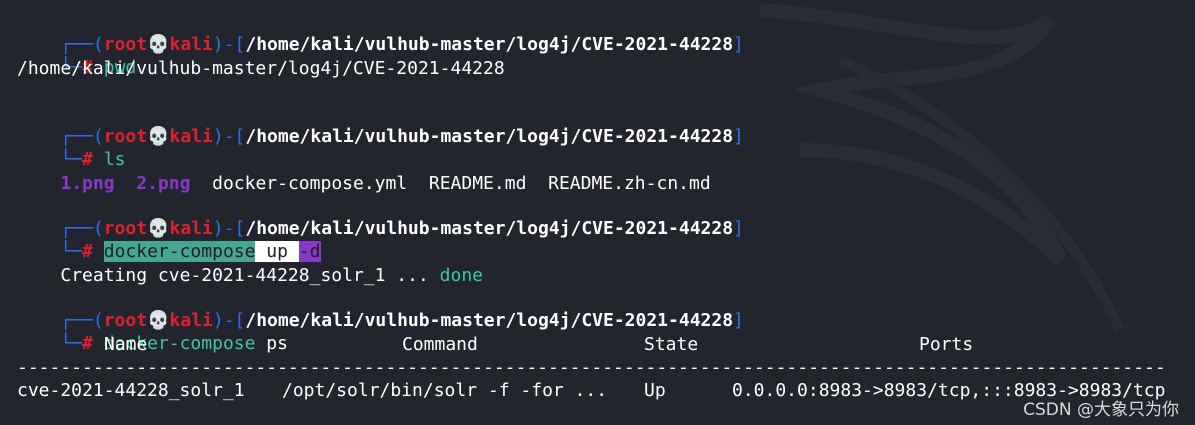  Describe the element at coordinates (126, 344) in the screenshot. I see `table-header-name: Name` at that location.